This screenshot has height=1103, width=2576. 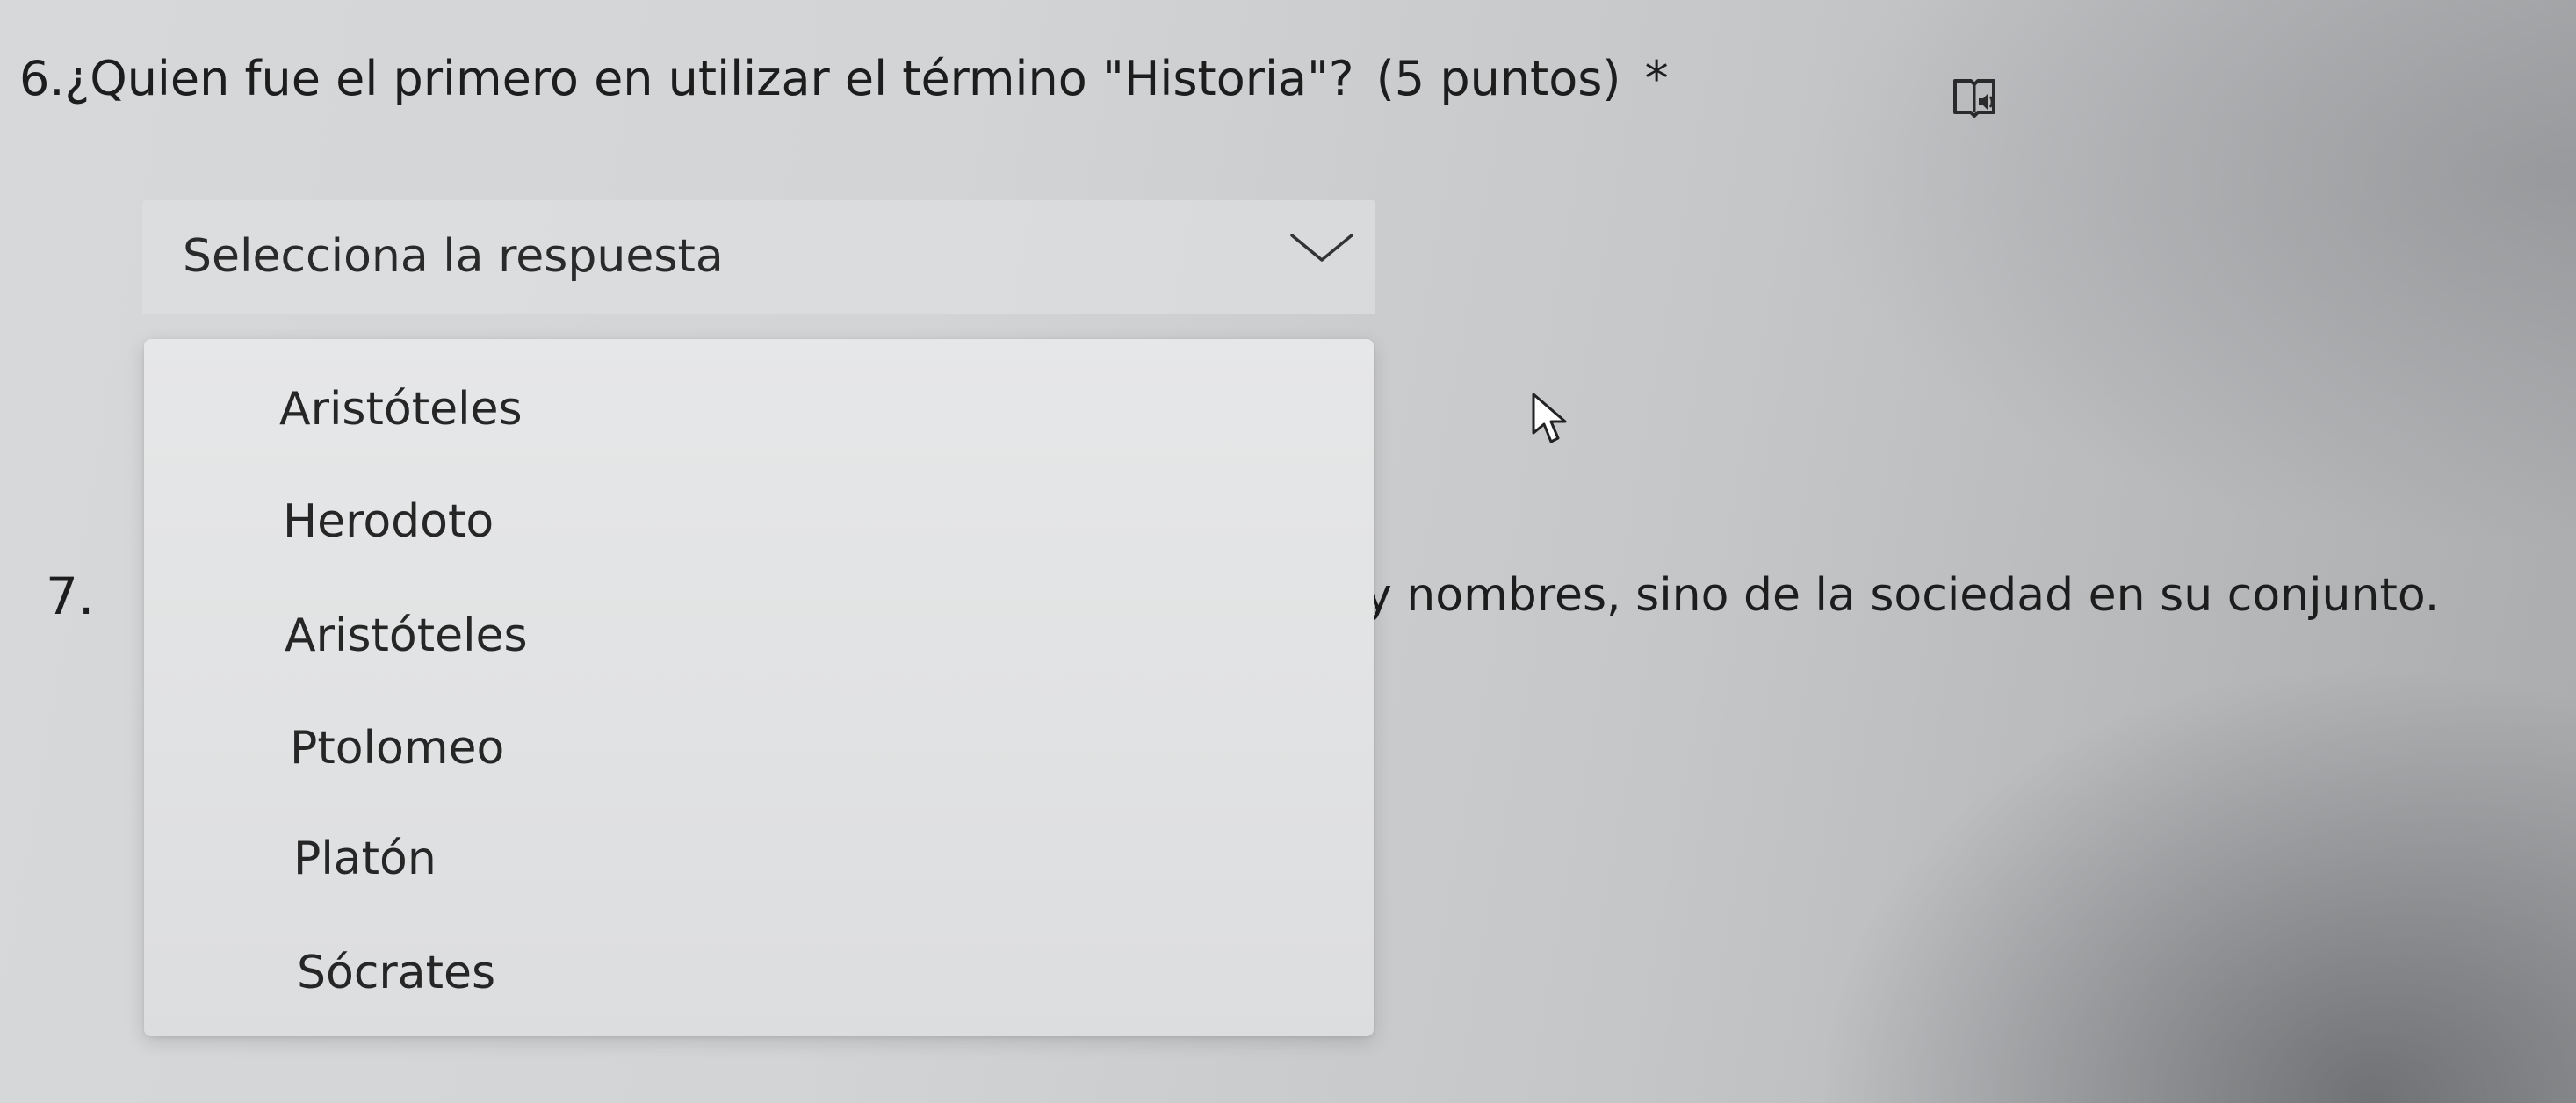 I want to click on option-platon: Platón, so click(x=759, y=856).